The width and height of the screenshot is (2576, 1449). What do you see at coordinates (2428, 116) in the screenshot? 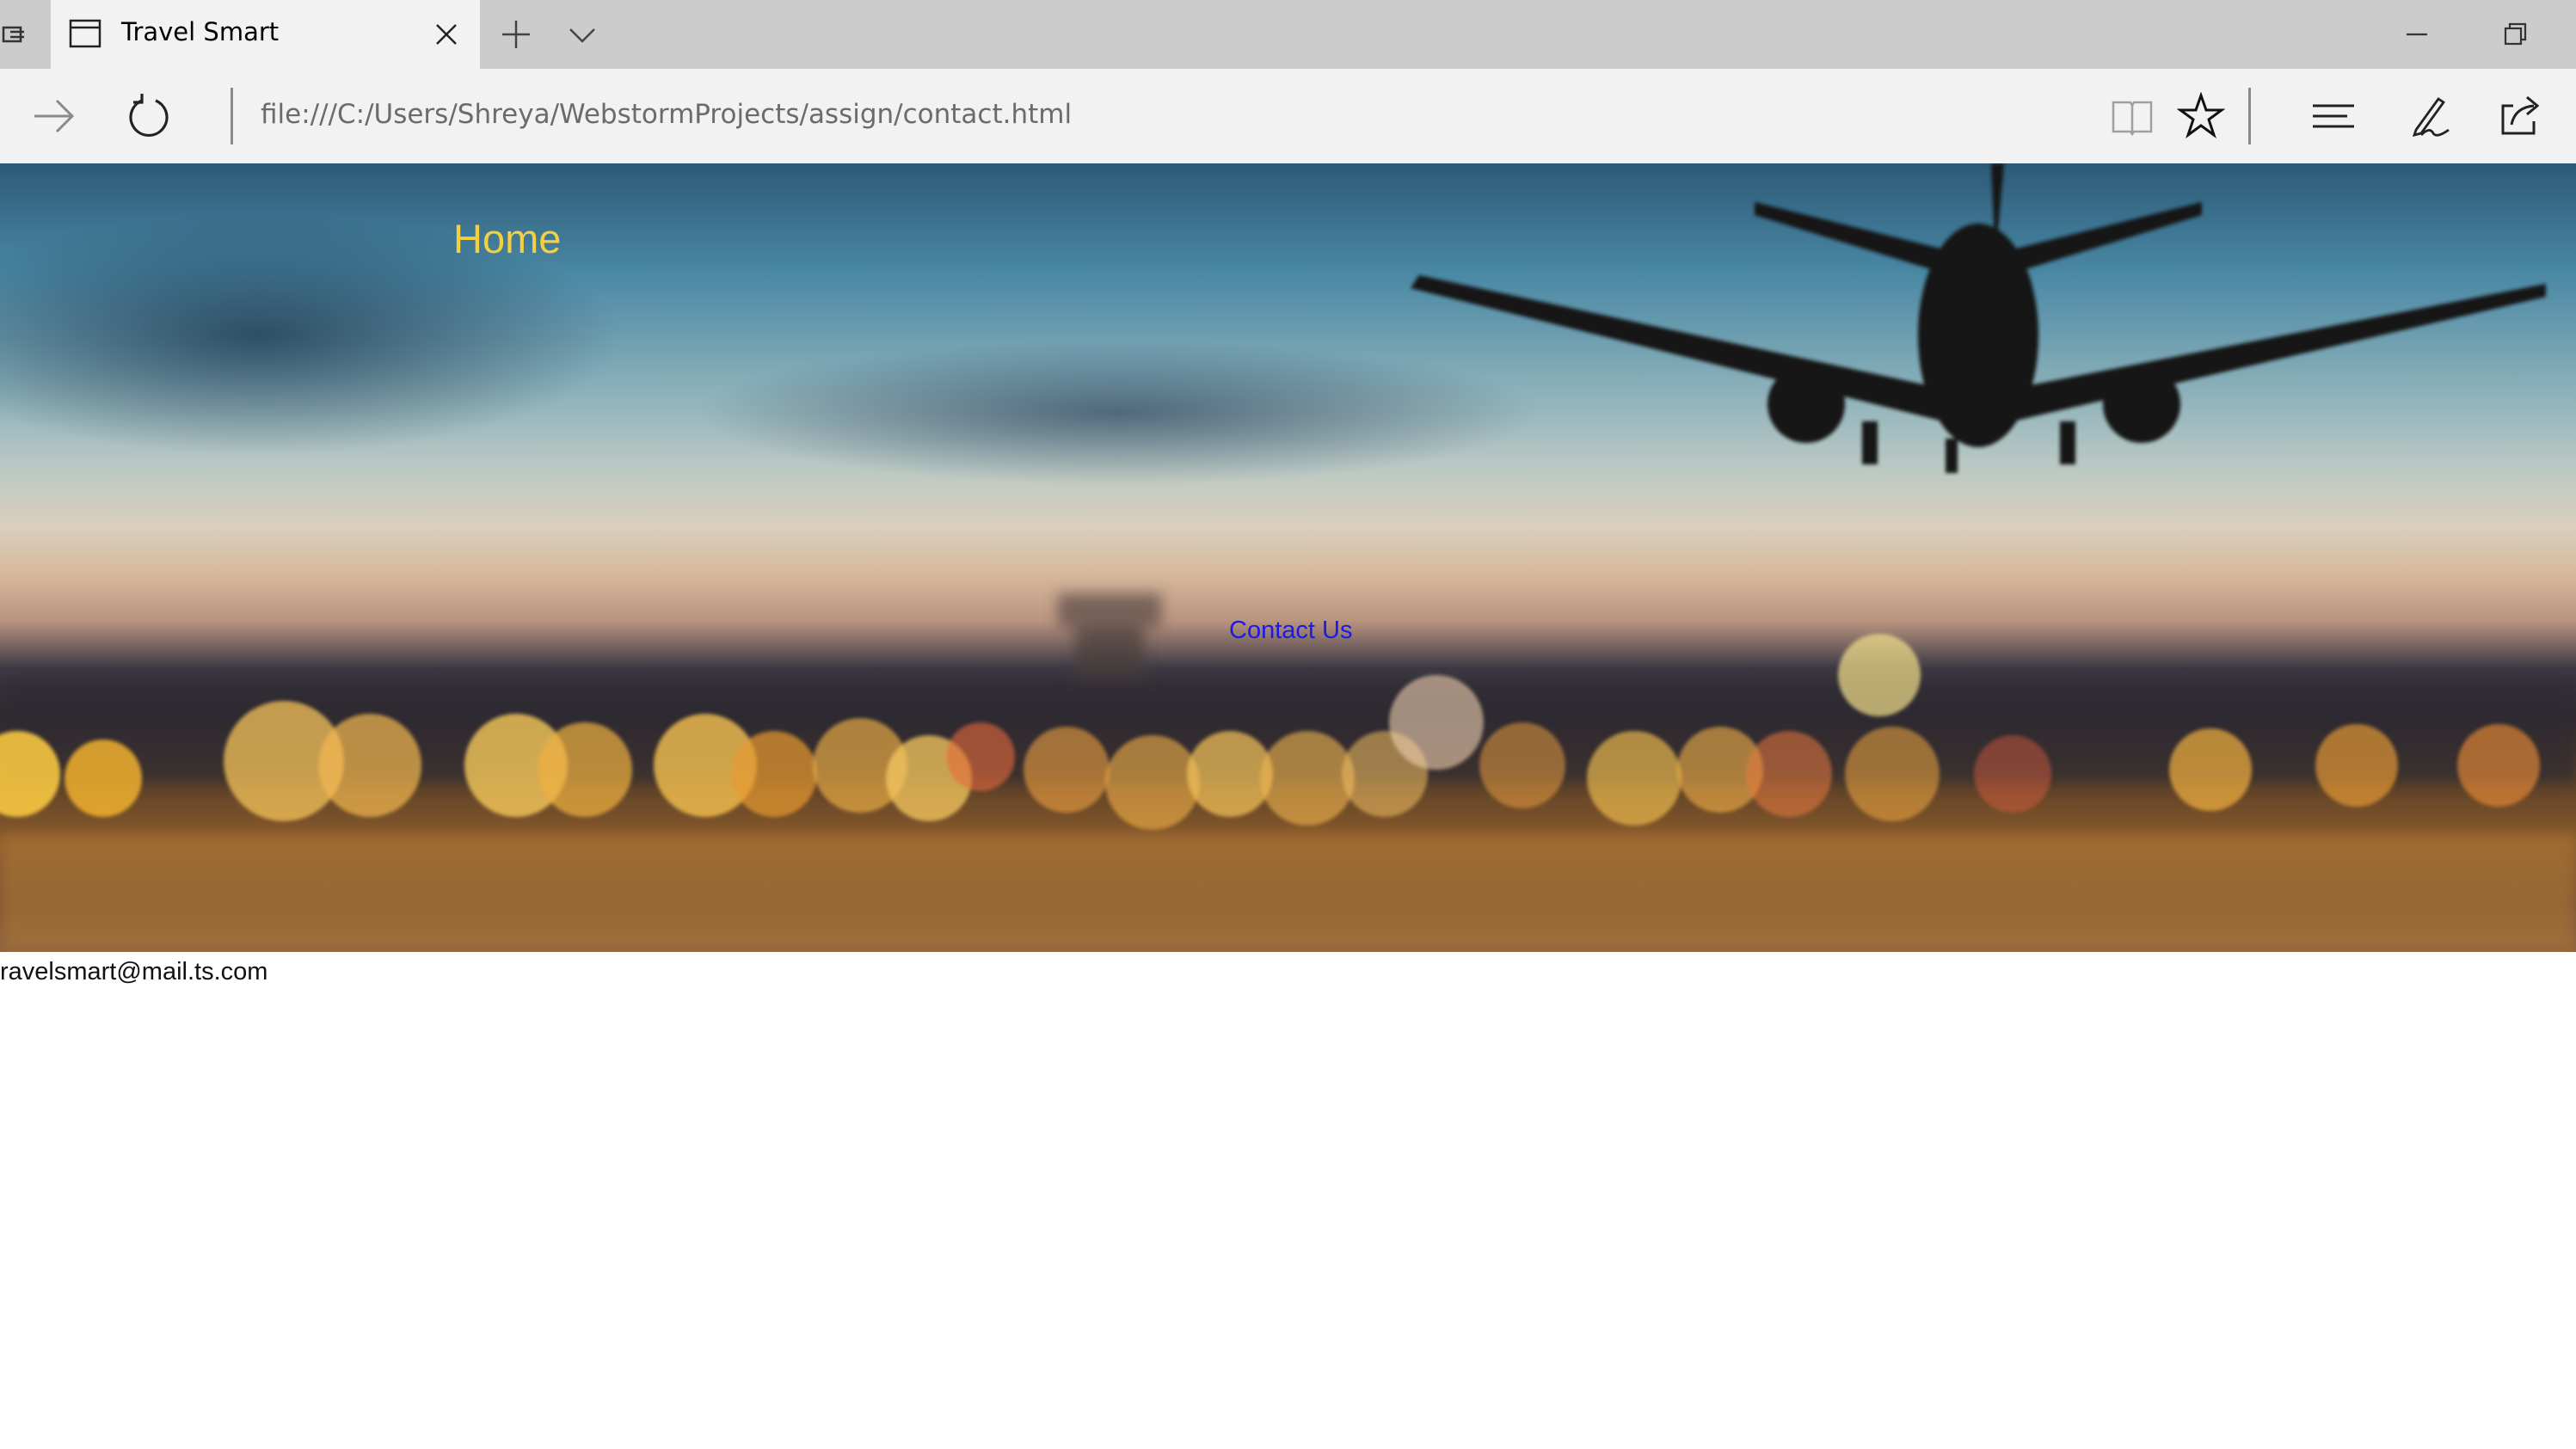
I see `pen-icon` at bounding box center [2428, 116].